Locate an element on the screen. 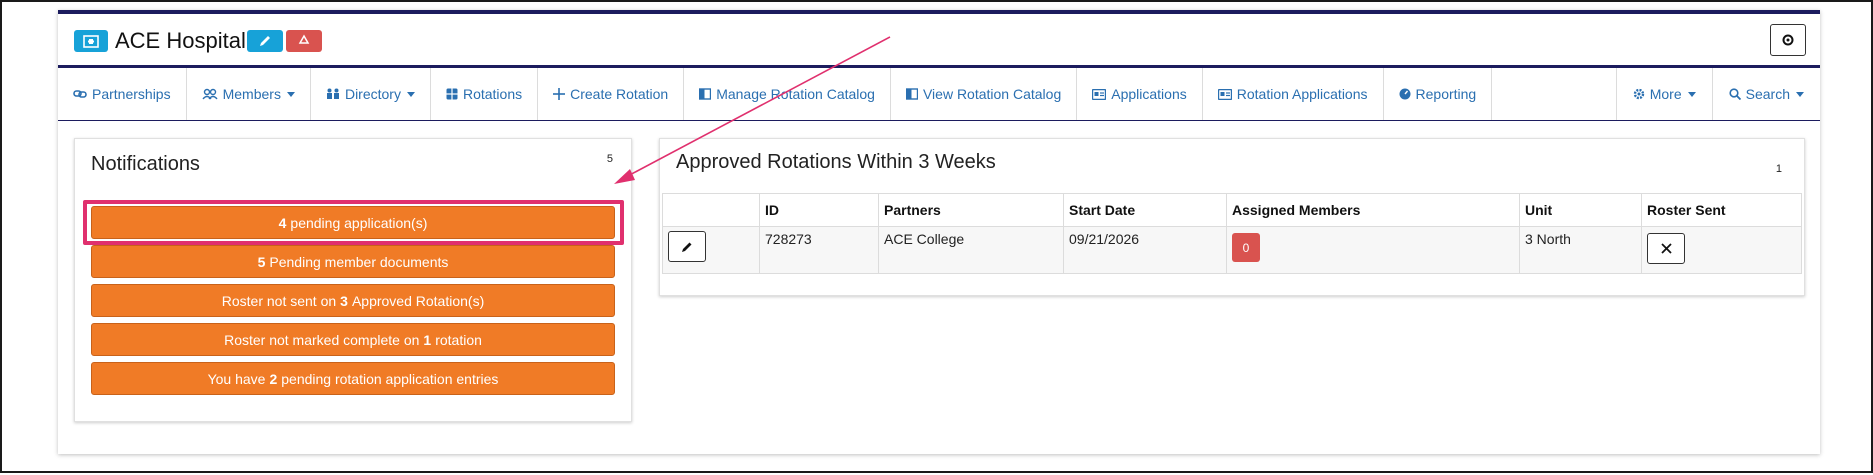 The height and width of the screenshot is (475, 1873). edit-rotation-button is located at coordinates (687, 246).